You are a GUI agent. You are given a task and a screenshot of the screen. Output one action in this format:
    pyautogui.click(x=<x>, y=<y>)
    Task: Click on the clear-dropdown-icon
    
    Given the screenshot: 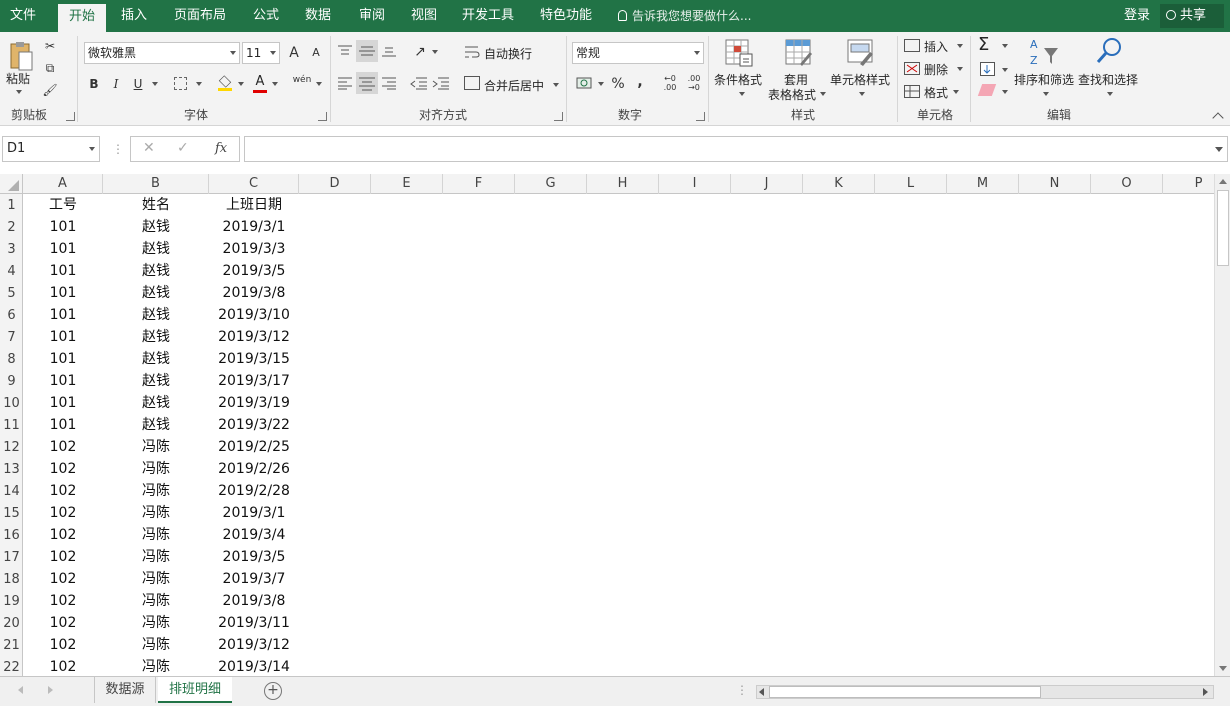 What is the action you would take?
    pyautogui.click(x=1005, y=92)
    